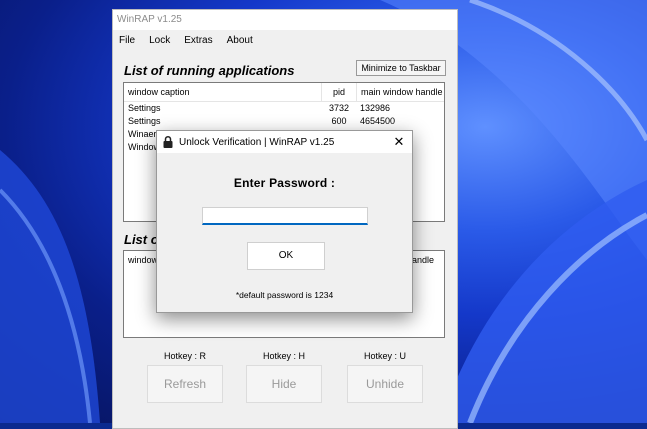  I want to click on unhide-button: Unhide, so click(385, 384).